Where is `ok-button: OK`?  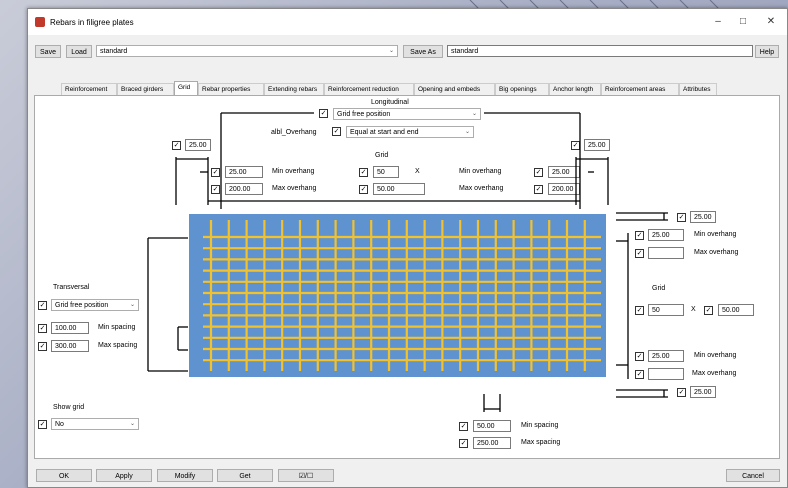
ok-button: OK is located at coordinates (64, 475).